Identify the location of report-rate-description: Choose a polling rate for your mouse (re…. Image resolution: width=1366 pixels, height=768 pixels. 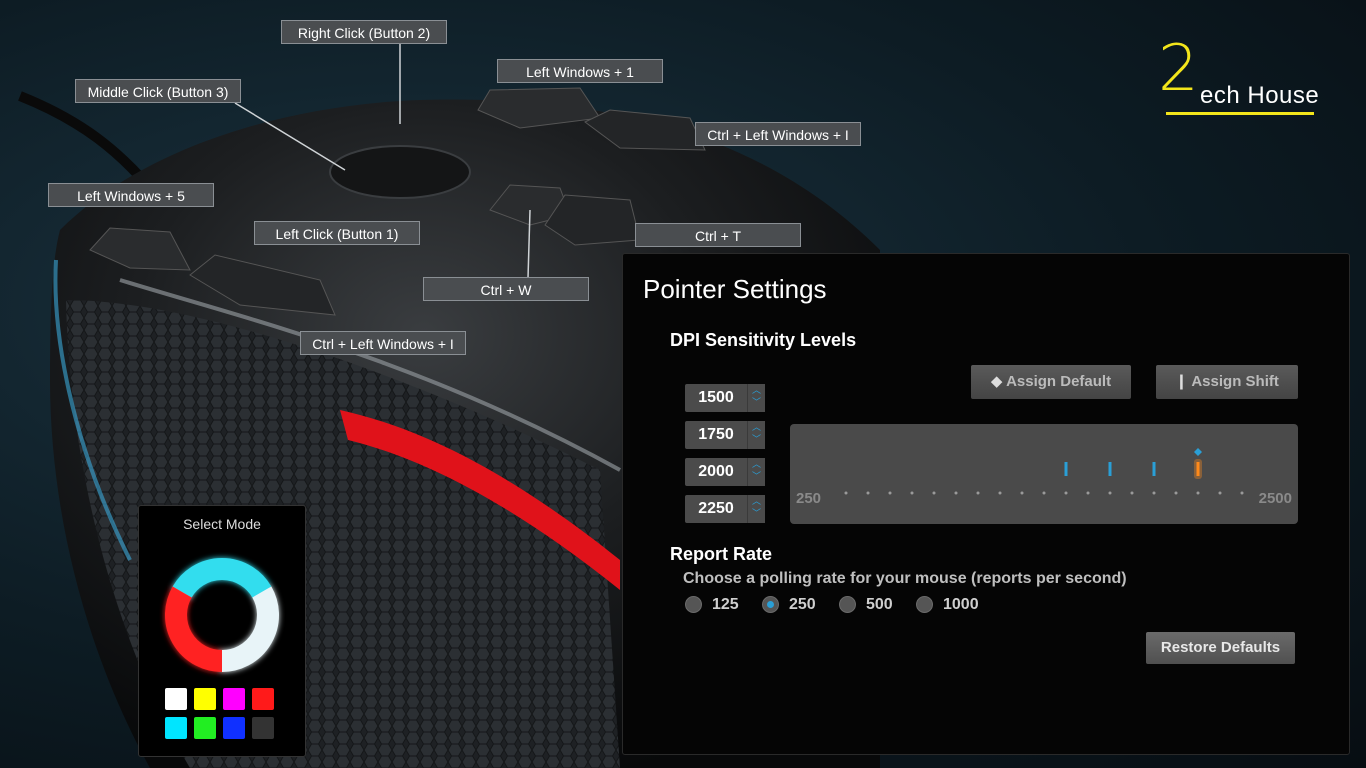
(905, 578).